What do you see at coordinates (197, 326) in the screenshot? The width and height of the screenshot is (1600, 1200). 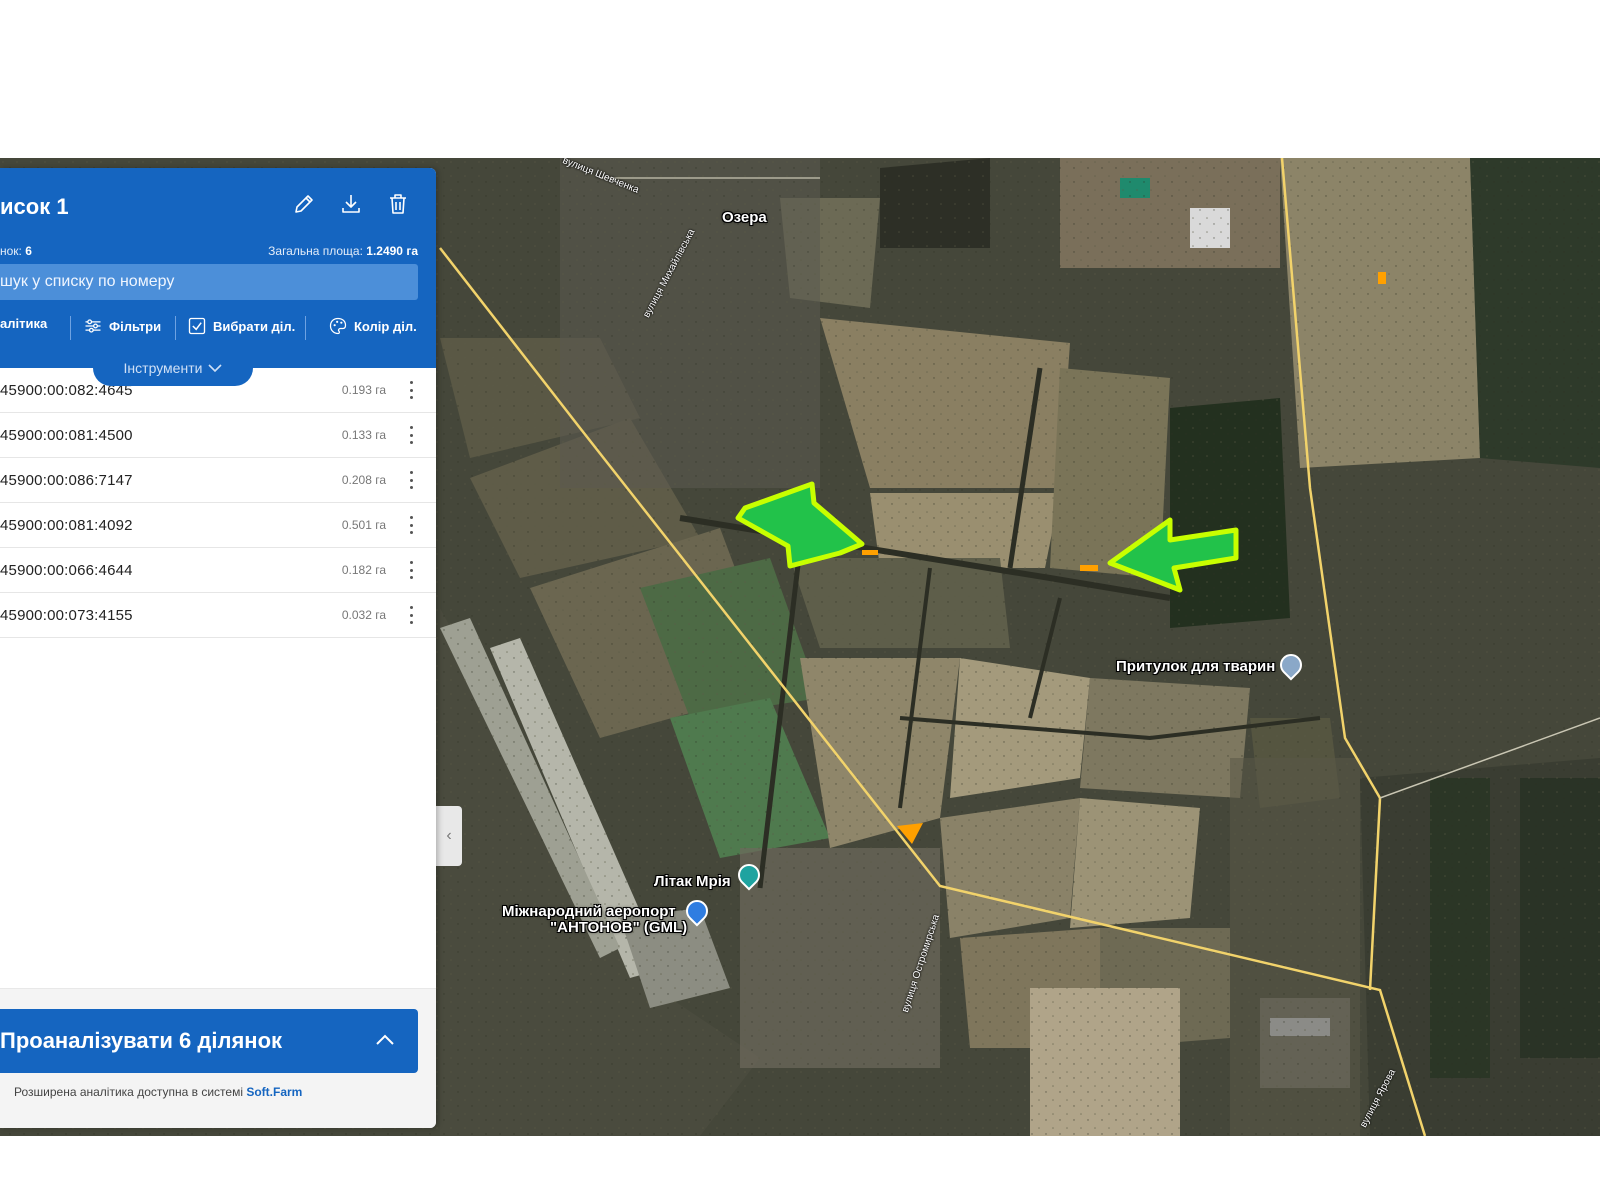 I see `checkbox-icon` at bounding box center [197, 326].